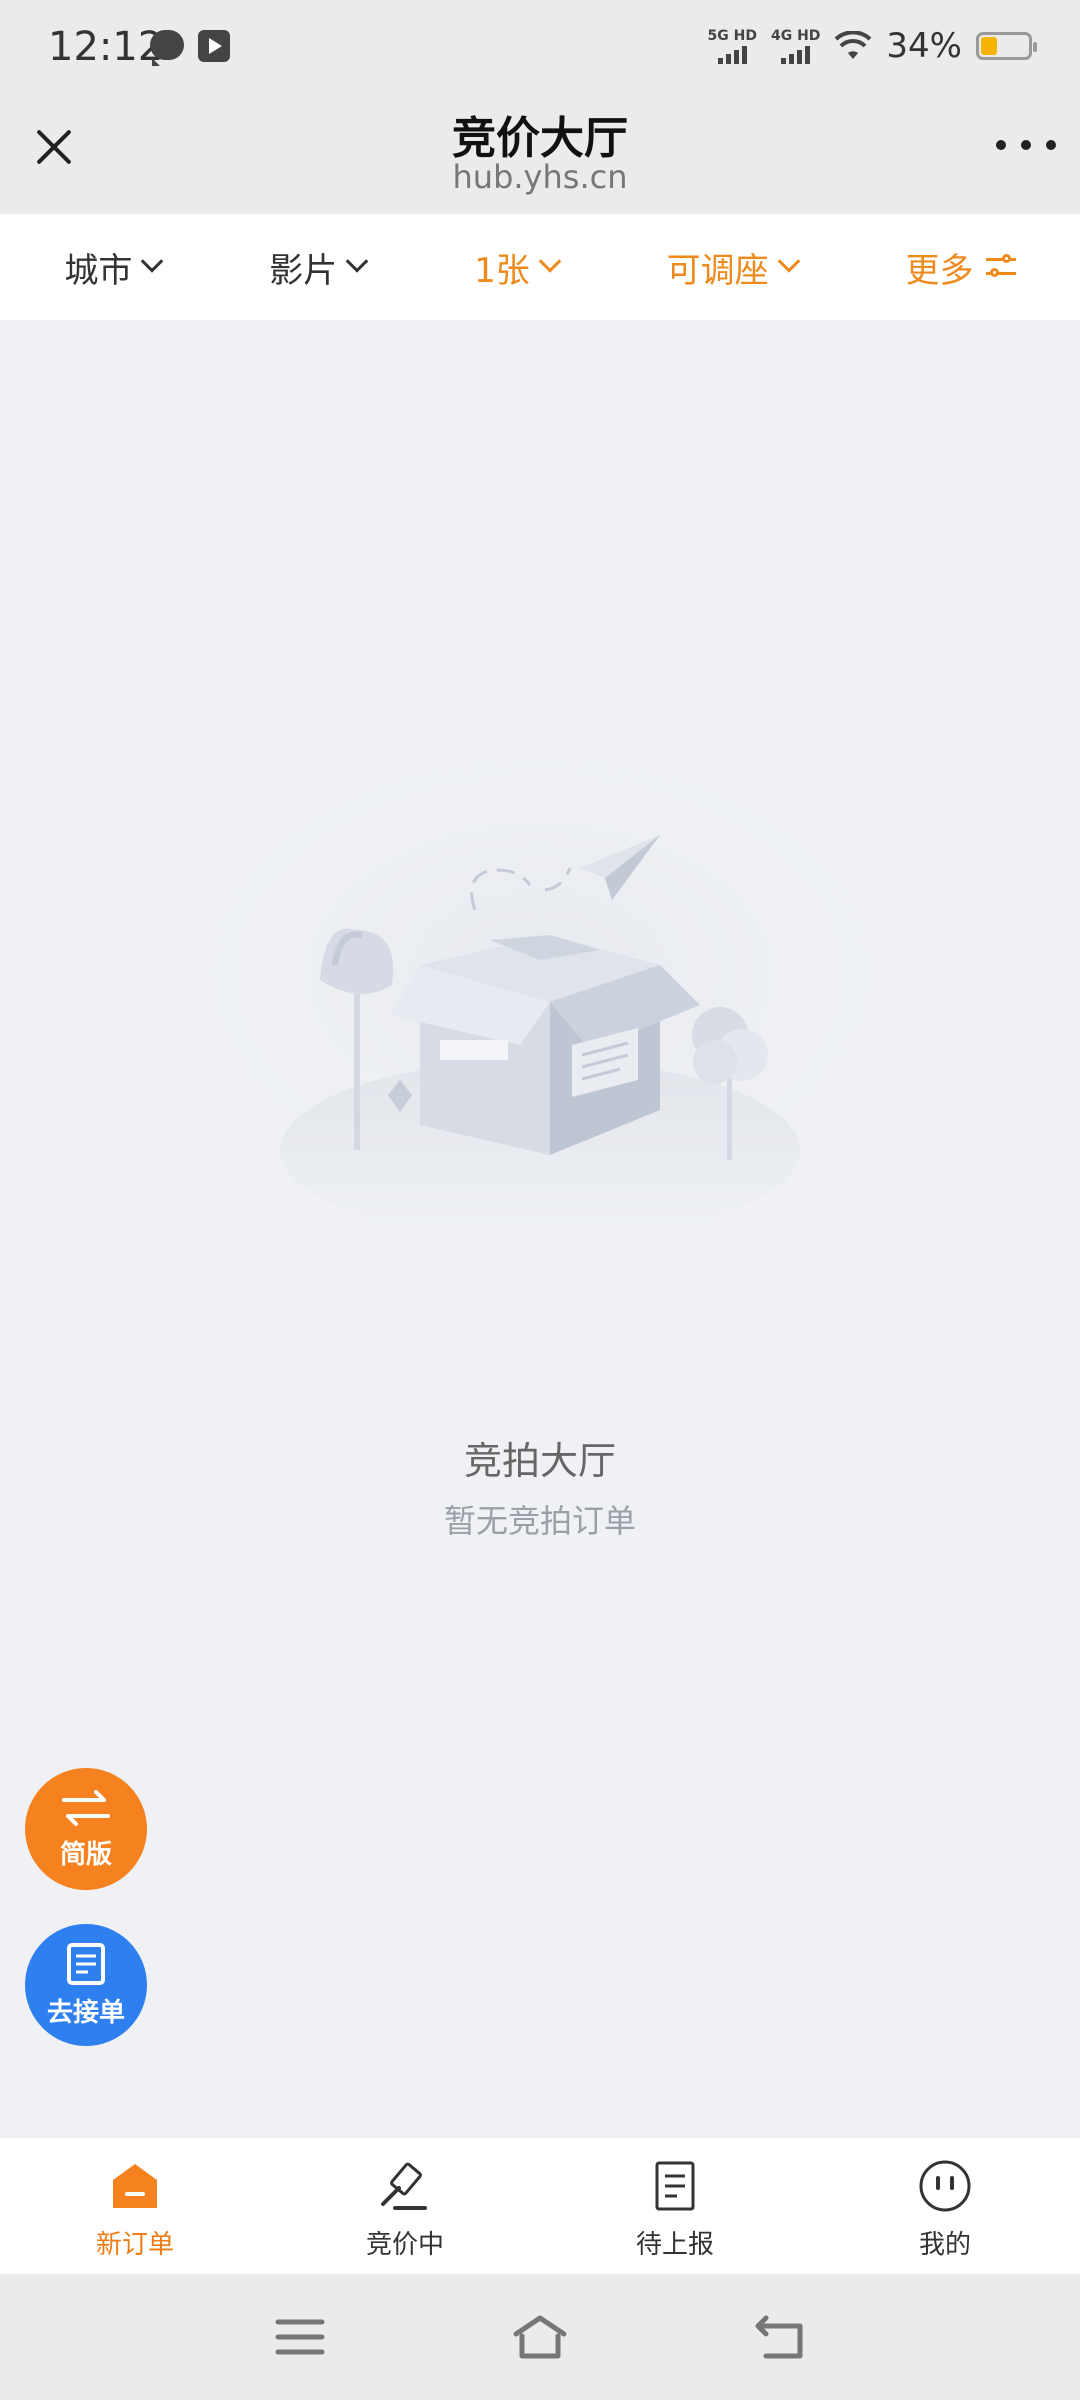 The height and width of the screenshot is (2400, 1080). I want to click on bottom-tab-bar: 新订单 竞价中 待上报 我的, so click(540, 2206).